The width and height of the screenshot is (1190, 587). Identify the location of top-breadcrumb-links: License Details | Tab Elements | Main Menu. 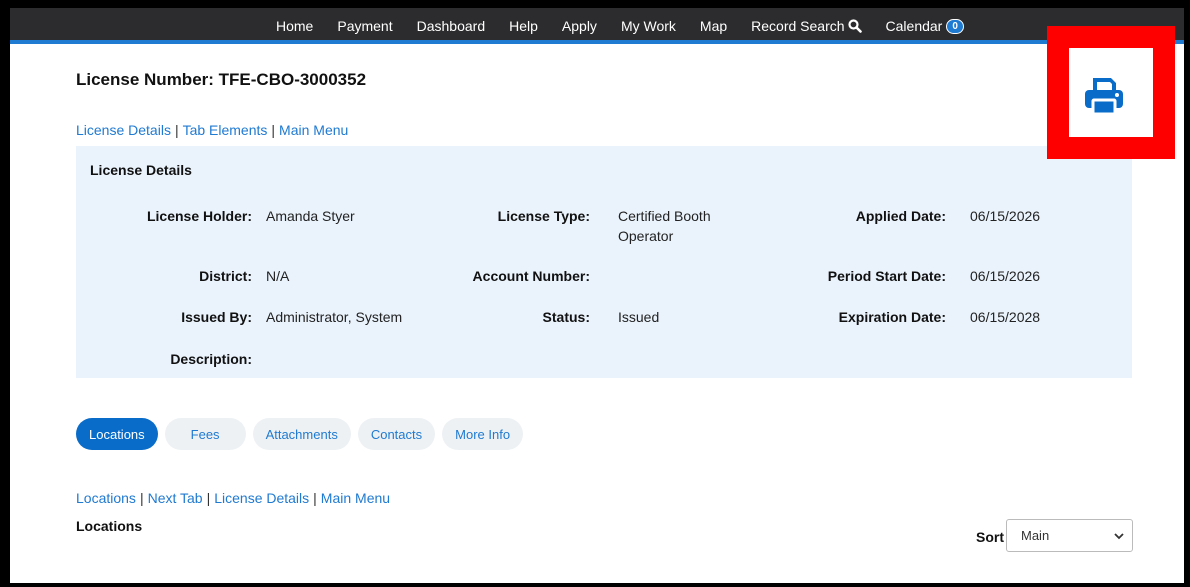
(212, 130).